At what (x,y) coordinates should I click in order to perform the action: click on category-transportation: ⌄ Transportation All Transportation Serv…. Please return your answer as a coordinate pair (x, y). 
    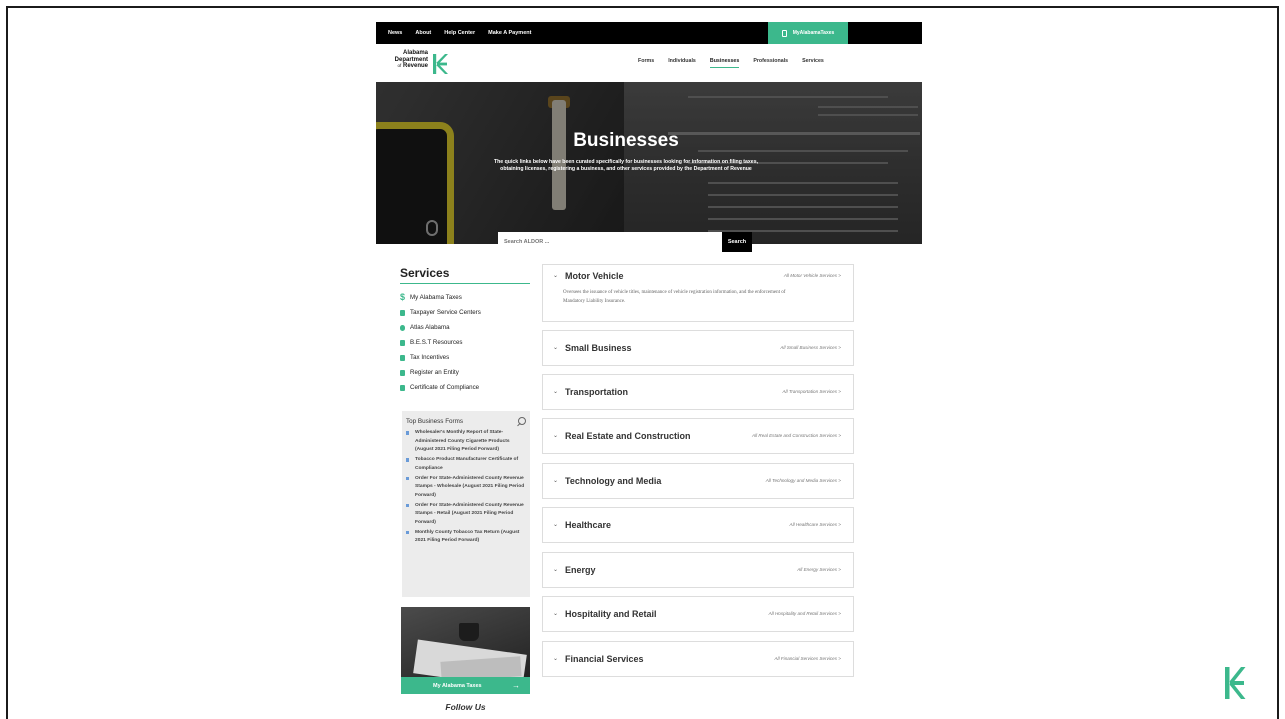
    Looking at the image, I should click on (698, 392).